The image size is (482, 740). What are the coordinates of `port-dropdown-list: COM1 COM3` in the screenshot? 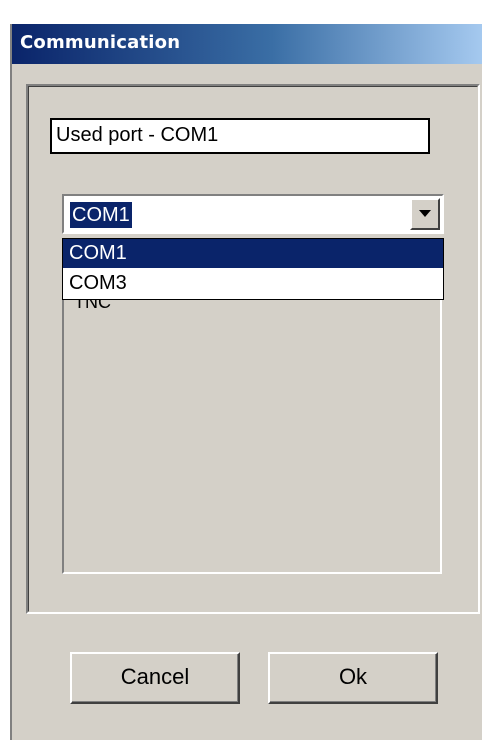 It's located at (253, 269).